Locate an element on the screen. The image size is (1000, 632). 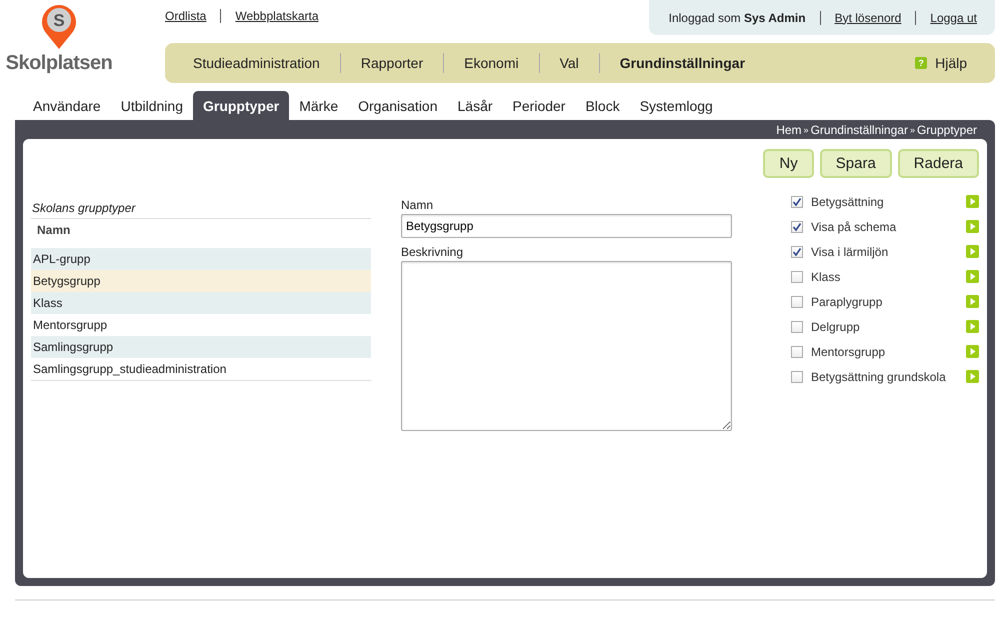
tab: Organisation is located at coordinates (398, 105).